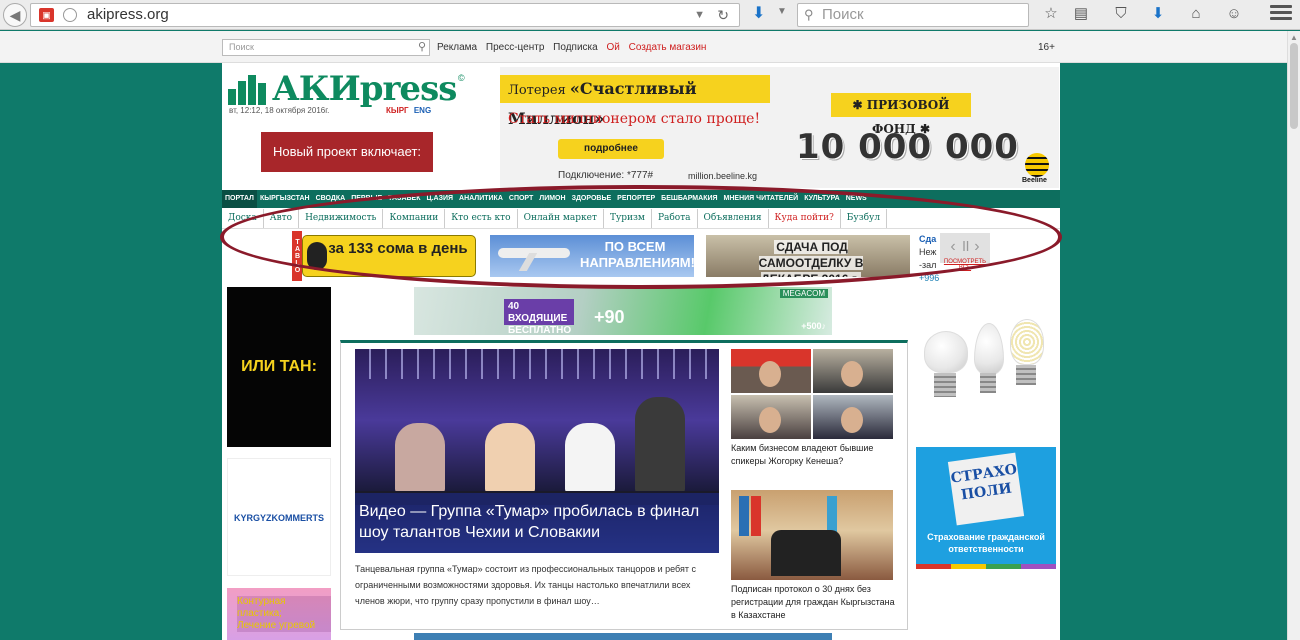  I want to click on megacom-plus-label: +90, so click(609, 317).